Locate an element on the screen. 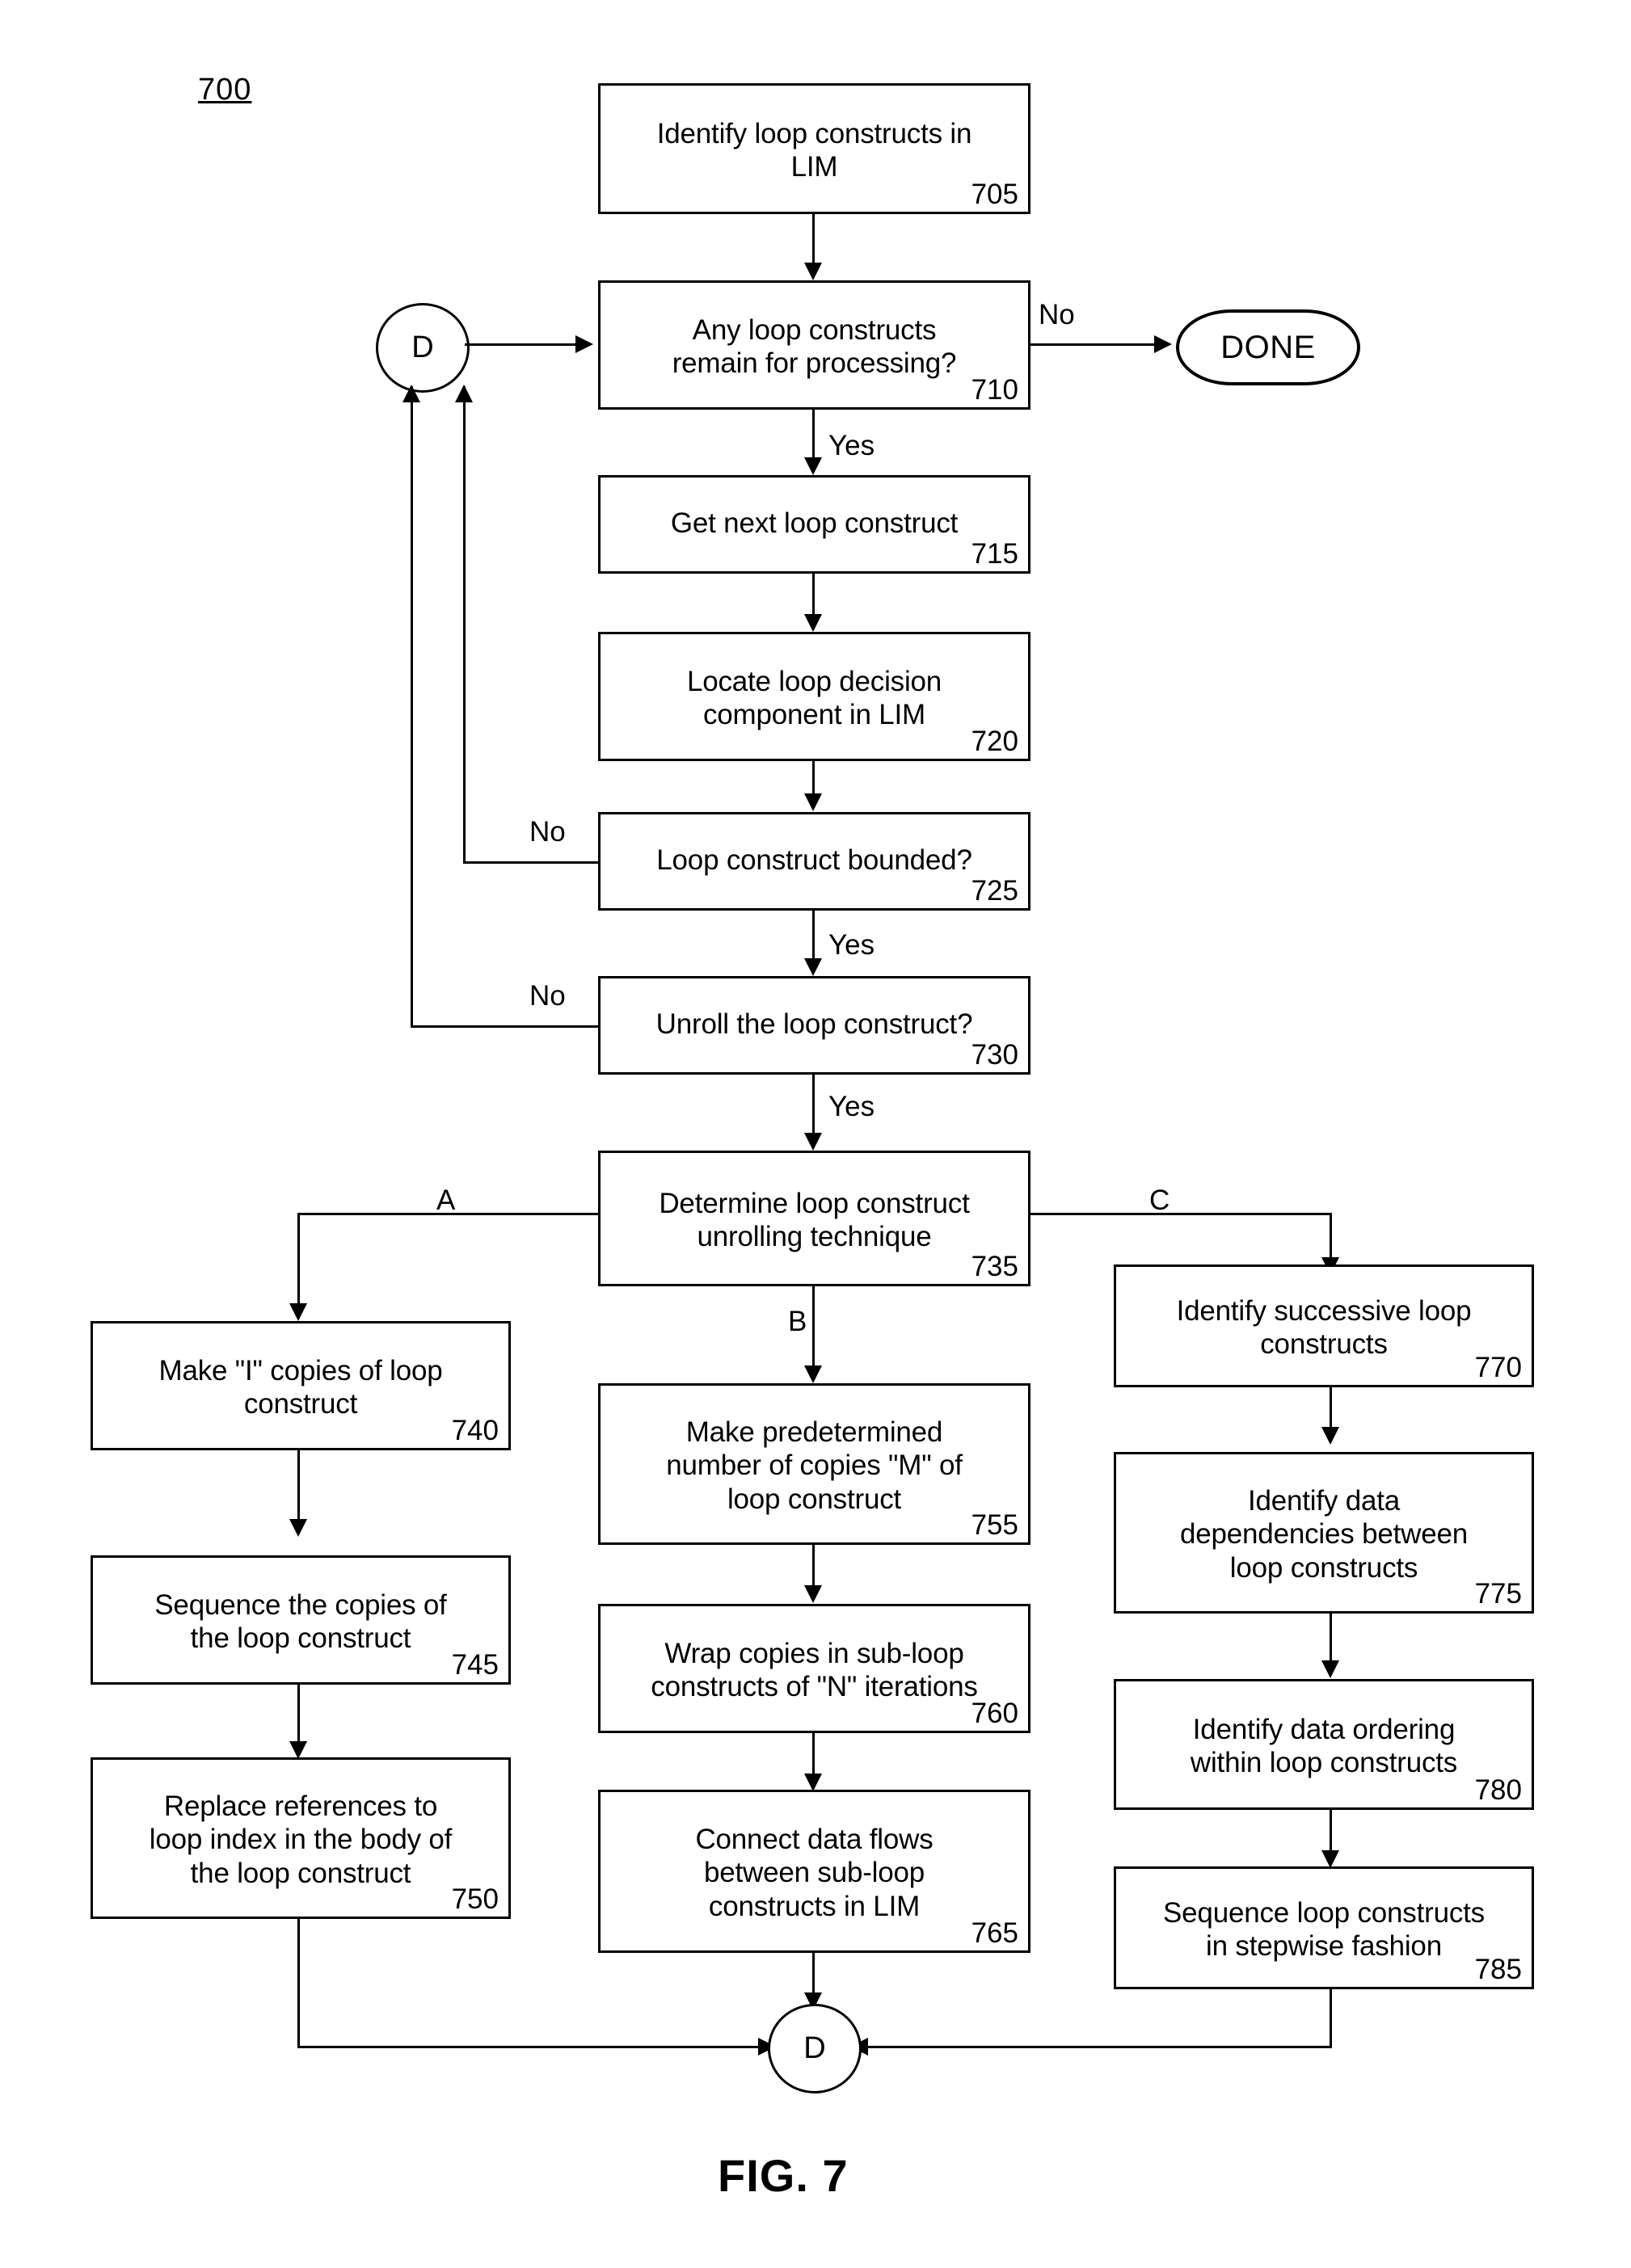 The height and width of the screenshot is (2268, 1631). connector-730-no-h is located at coordinates (504, 1026).